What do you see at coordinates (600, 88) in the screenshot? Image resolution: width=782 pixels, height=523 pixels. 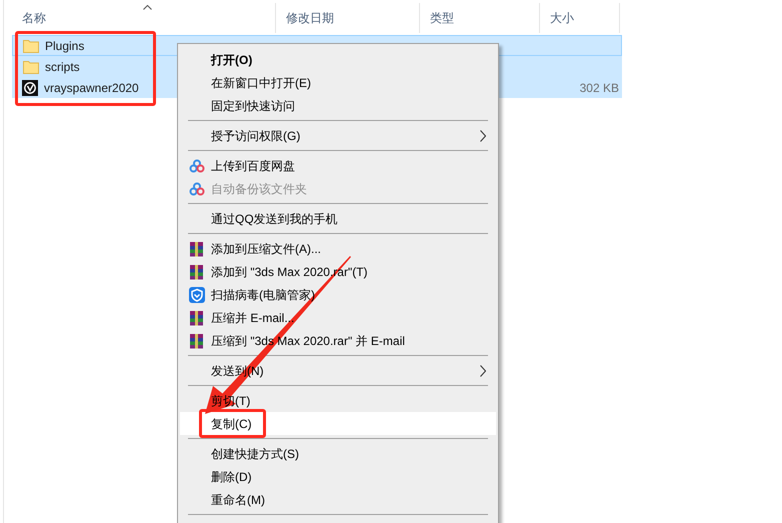 I see `file-size: 302 KB` at bounding box center [600, 88].